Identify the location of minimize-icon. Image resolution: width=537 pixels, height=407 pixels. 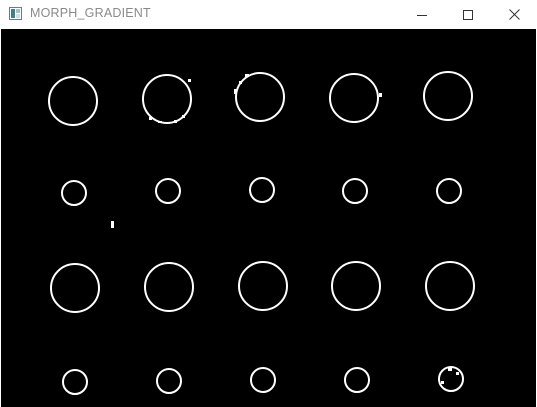
(422, 15).